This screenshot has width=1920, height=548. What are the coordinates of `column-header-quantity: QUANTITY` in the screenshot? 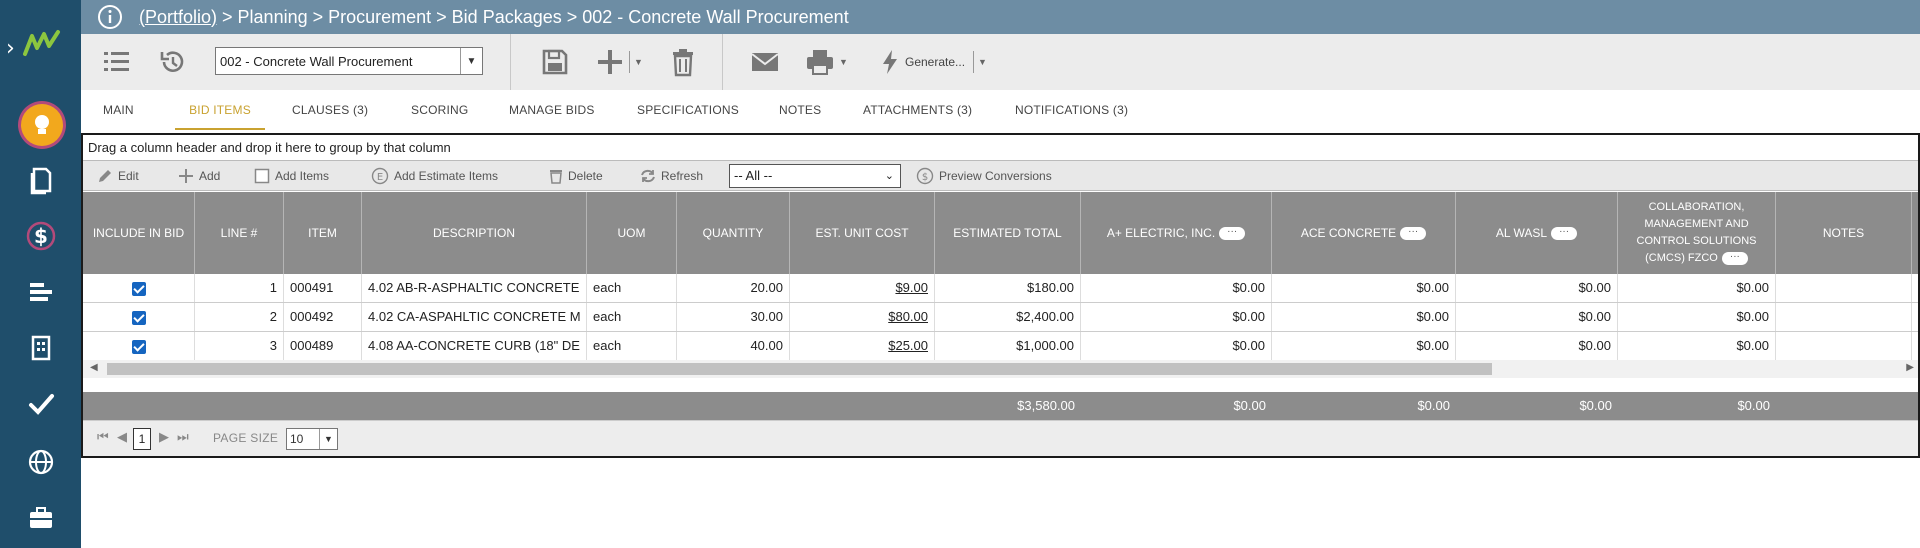 It's located at (733, 233).